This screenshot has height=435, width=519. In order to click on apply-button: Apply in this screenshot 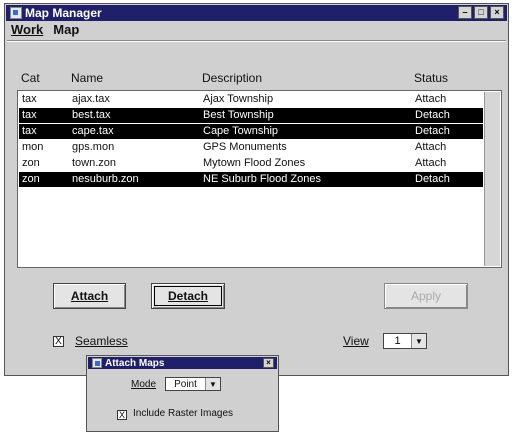, I will do `click(426, 296)`.